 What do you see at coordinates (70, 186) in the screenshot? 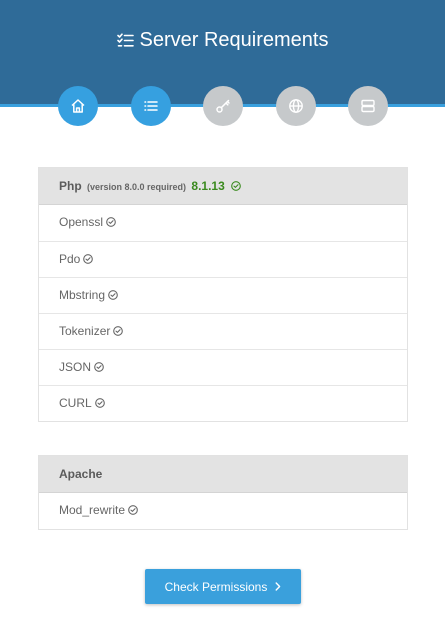
I see `php-label: Php` at bounding box center [70, 186].